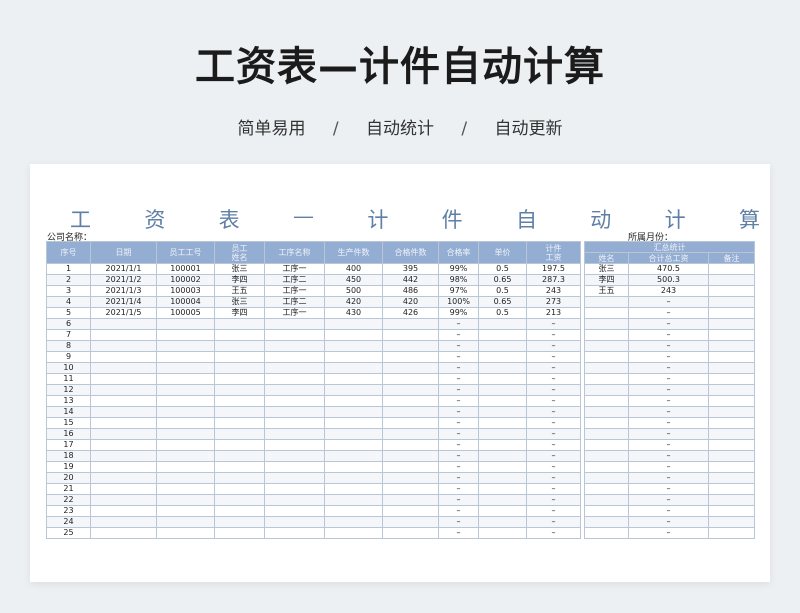  Describe the element at coordinates (378, 220) in the screenshot. I see `sheet-title-char: 计` at that location.